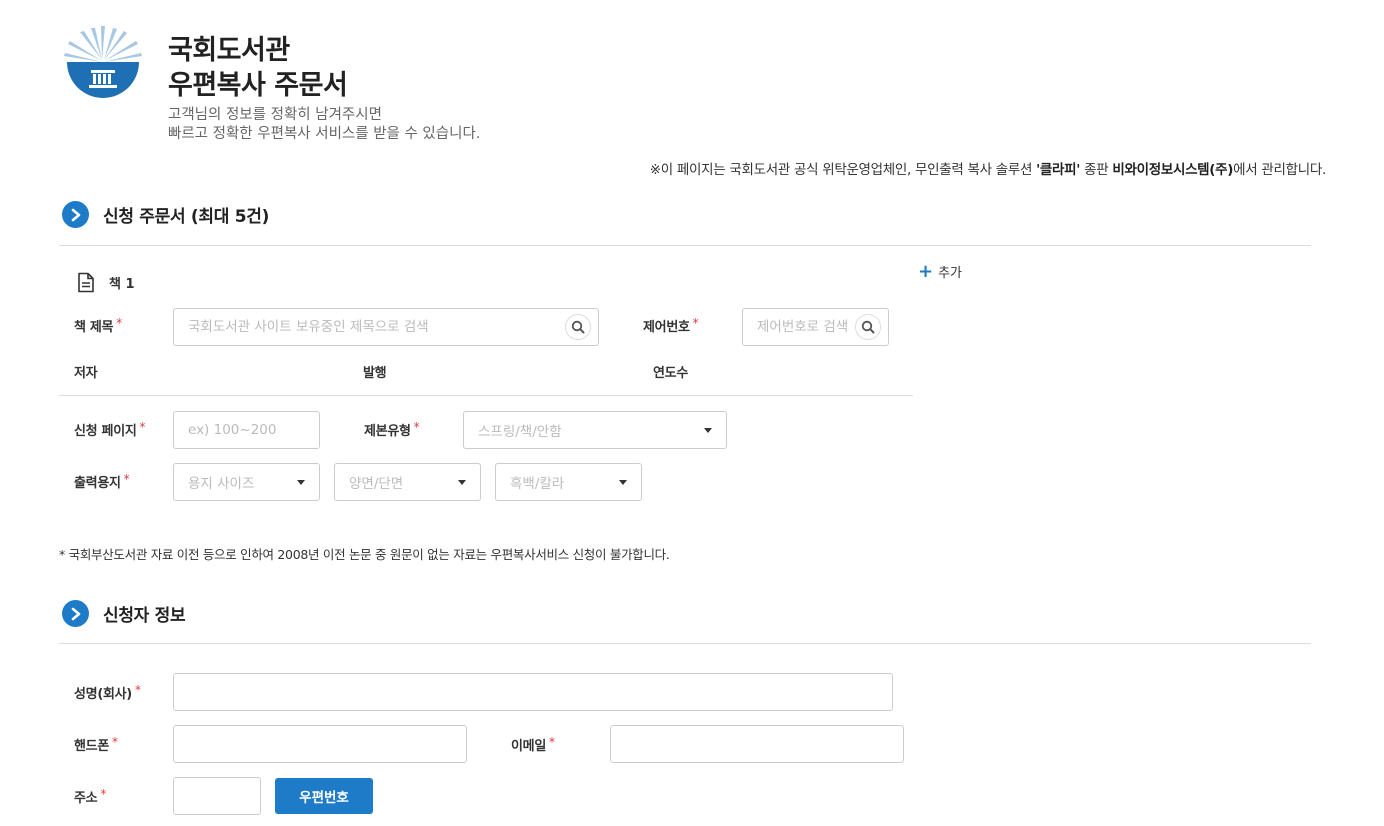  Describe the element at coordinates (106, 282) in the screenshot. I see `book-header: 책 1` at that location.